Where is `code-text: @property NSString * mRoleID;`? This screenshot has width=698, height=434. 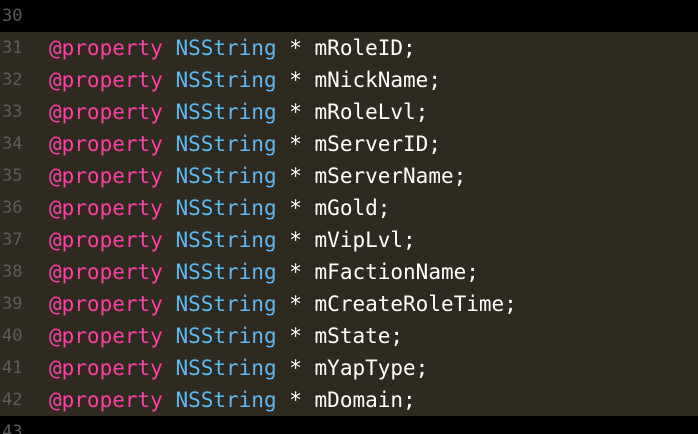 code-text: @property NSString * mRoleID; is located at coordinates (232, 48).